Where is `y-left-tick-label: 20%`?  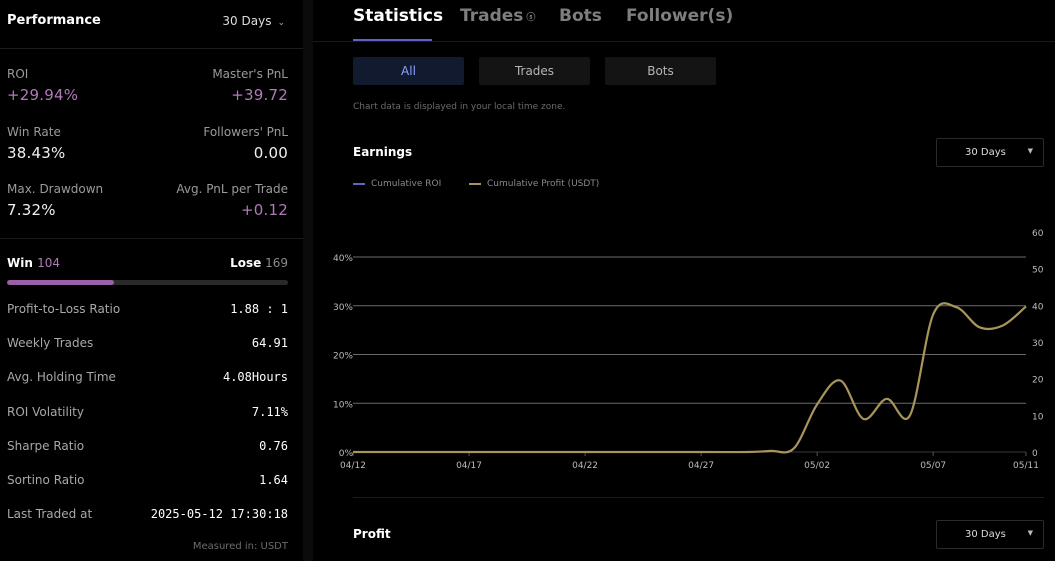
y-left-tick-label: 20% is located at coordinates (343, 357).